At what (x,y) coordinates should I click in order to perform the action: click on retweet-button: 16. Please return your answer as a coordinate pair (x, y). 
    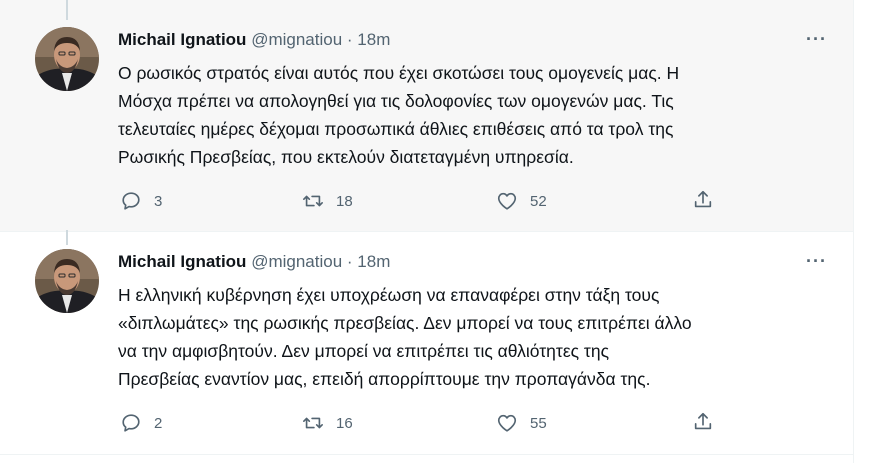
    Looking at the image, I should click on (327, 423).